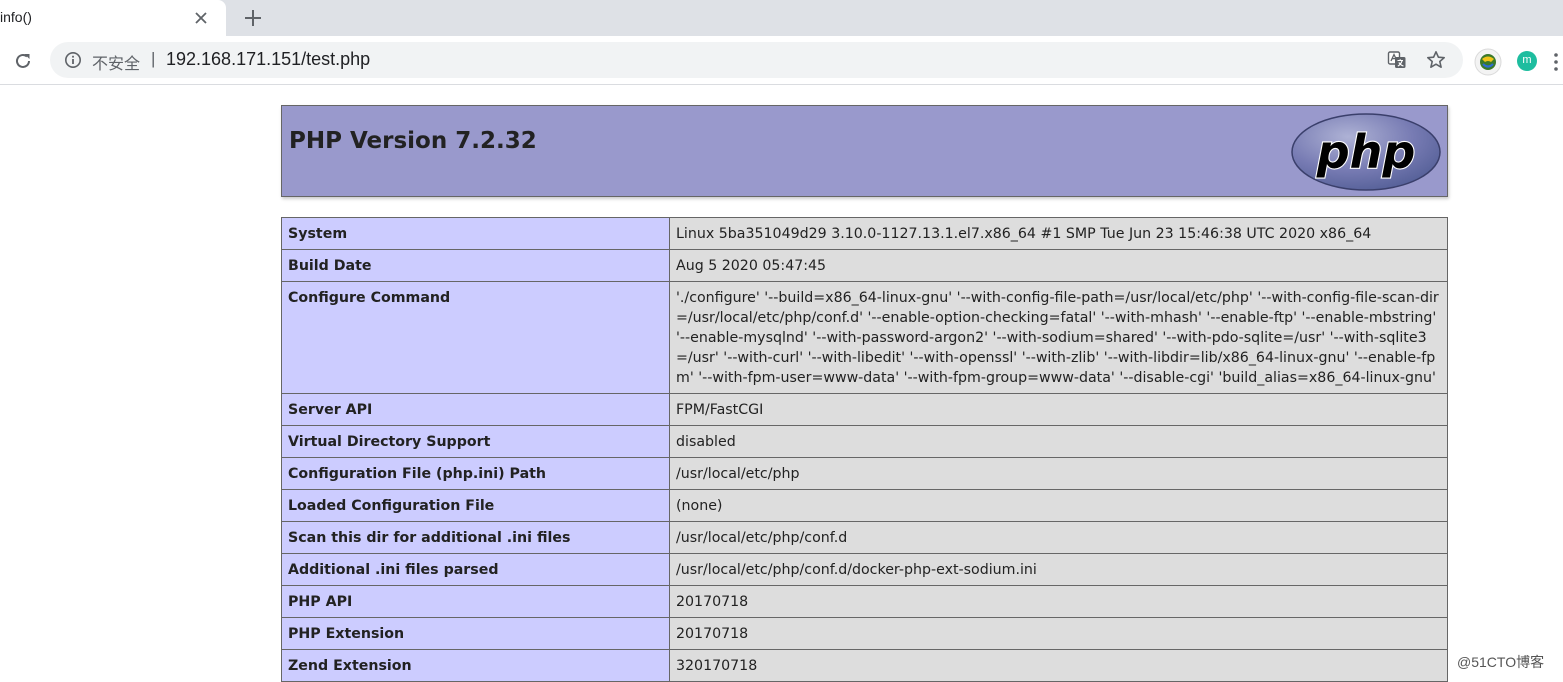 The width and height of the screenshot is (1563, 682). What do you see at coordinates (475, 265) in the screenshot?
I see `row-key: Build Date` at bounding box center [475, 265].